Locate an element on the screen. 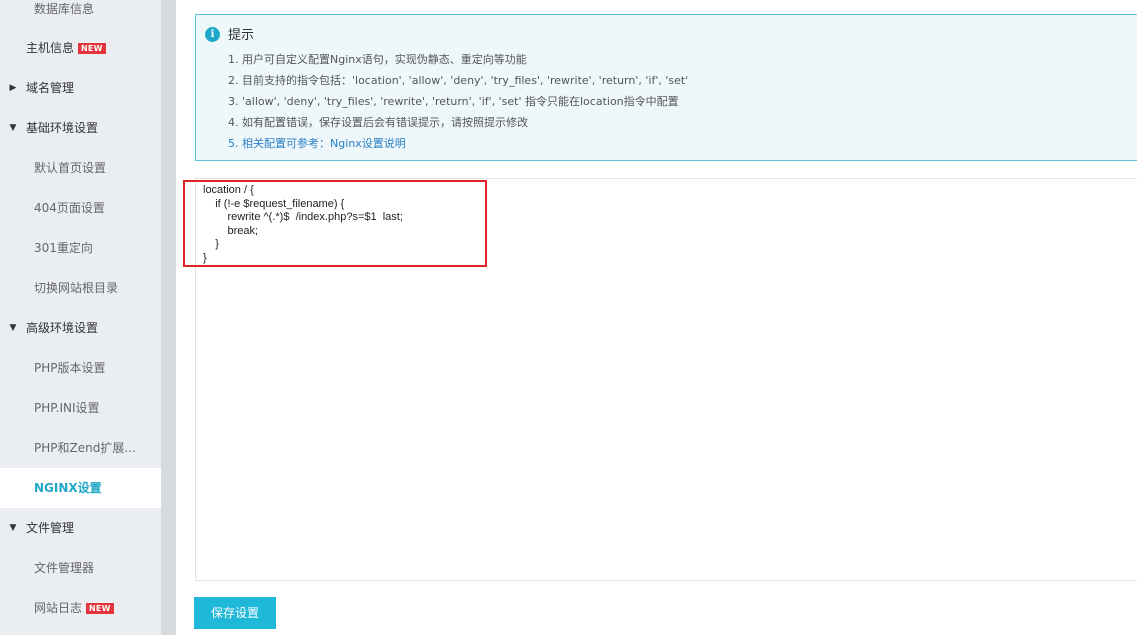  sidebar-group-file-mgmt: ▼ 文件管理 is located at coordinates (80, 528).